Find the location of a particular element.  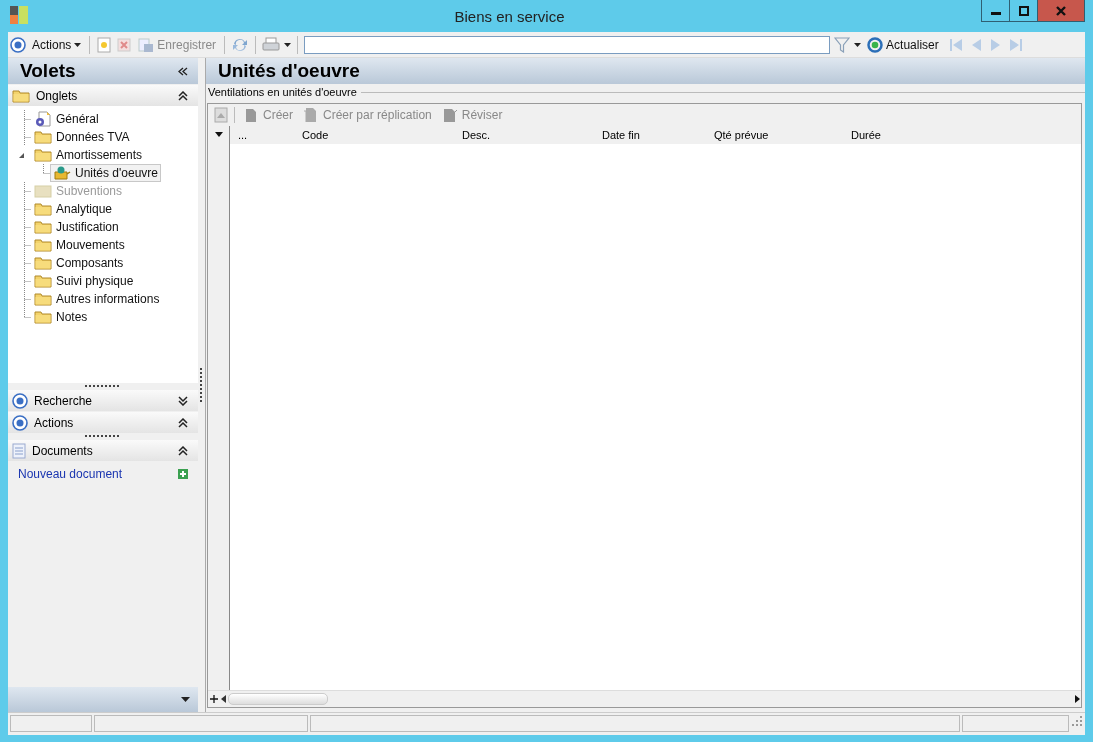

section-title: Onglets is located at coordinates (57, 95).